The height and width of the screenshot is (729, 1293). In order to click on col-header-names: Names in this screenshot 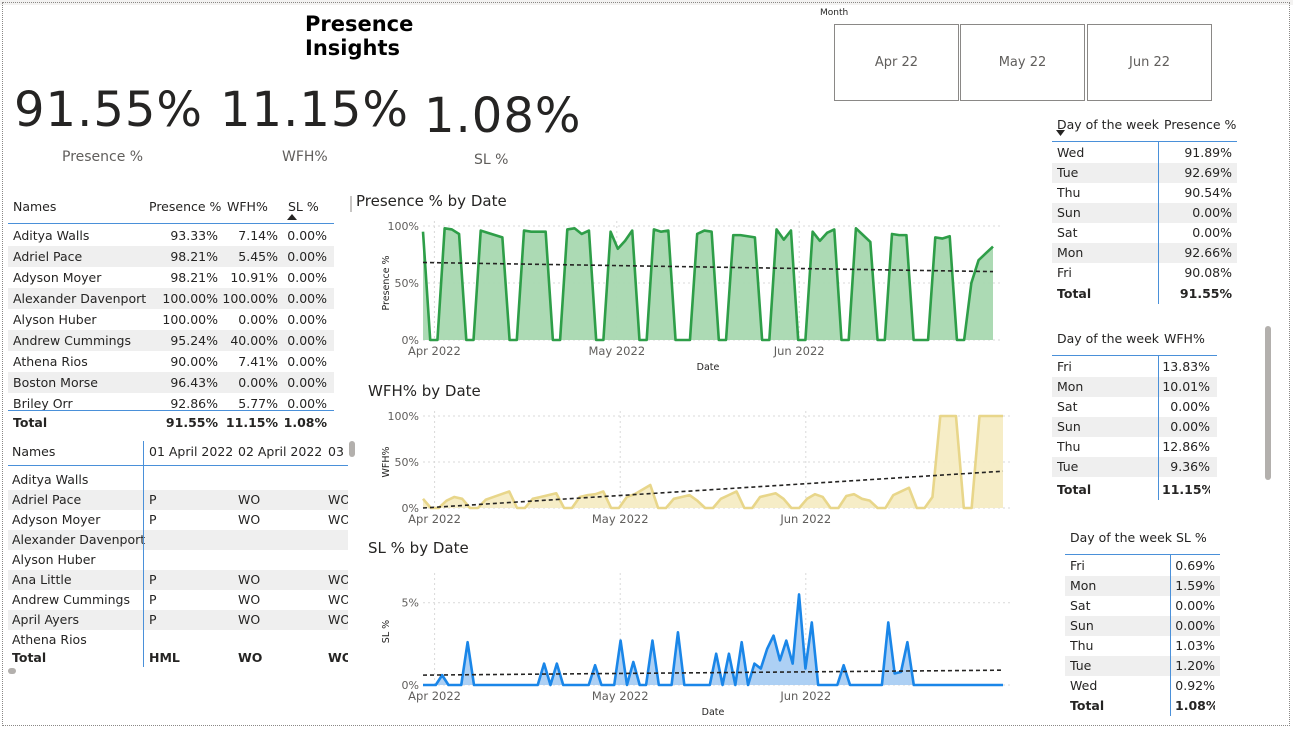, I will do `click(34, 207)`.